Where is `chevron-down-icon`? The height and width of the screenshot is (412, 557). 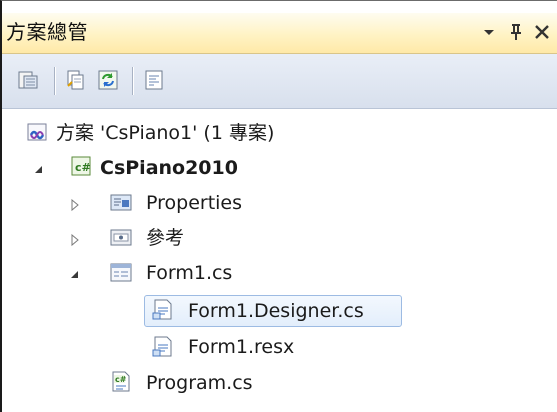 chevron-down-icon is located at coordinates (489, 32).